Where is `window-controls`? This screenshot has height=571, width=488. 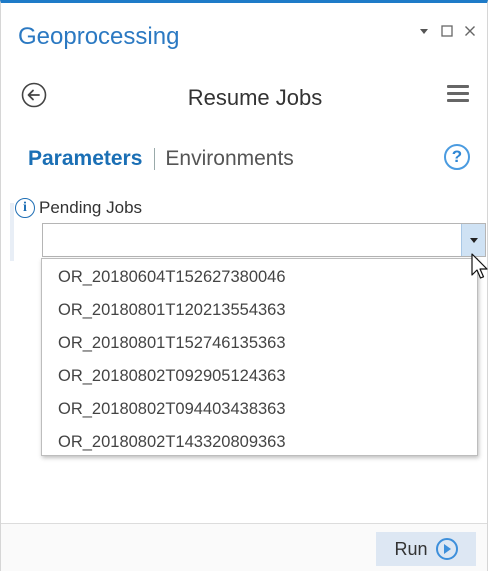
window-controls is located at coordinates (447, 31).